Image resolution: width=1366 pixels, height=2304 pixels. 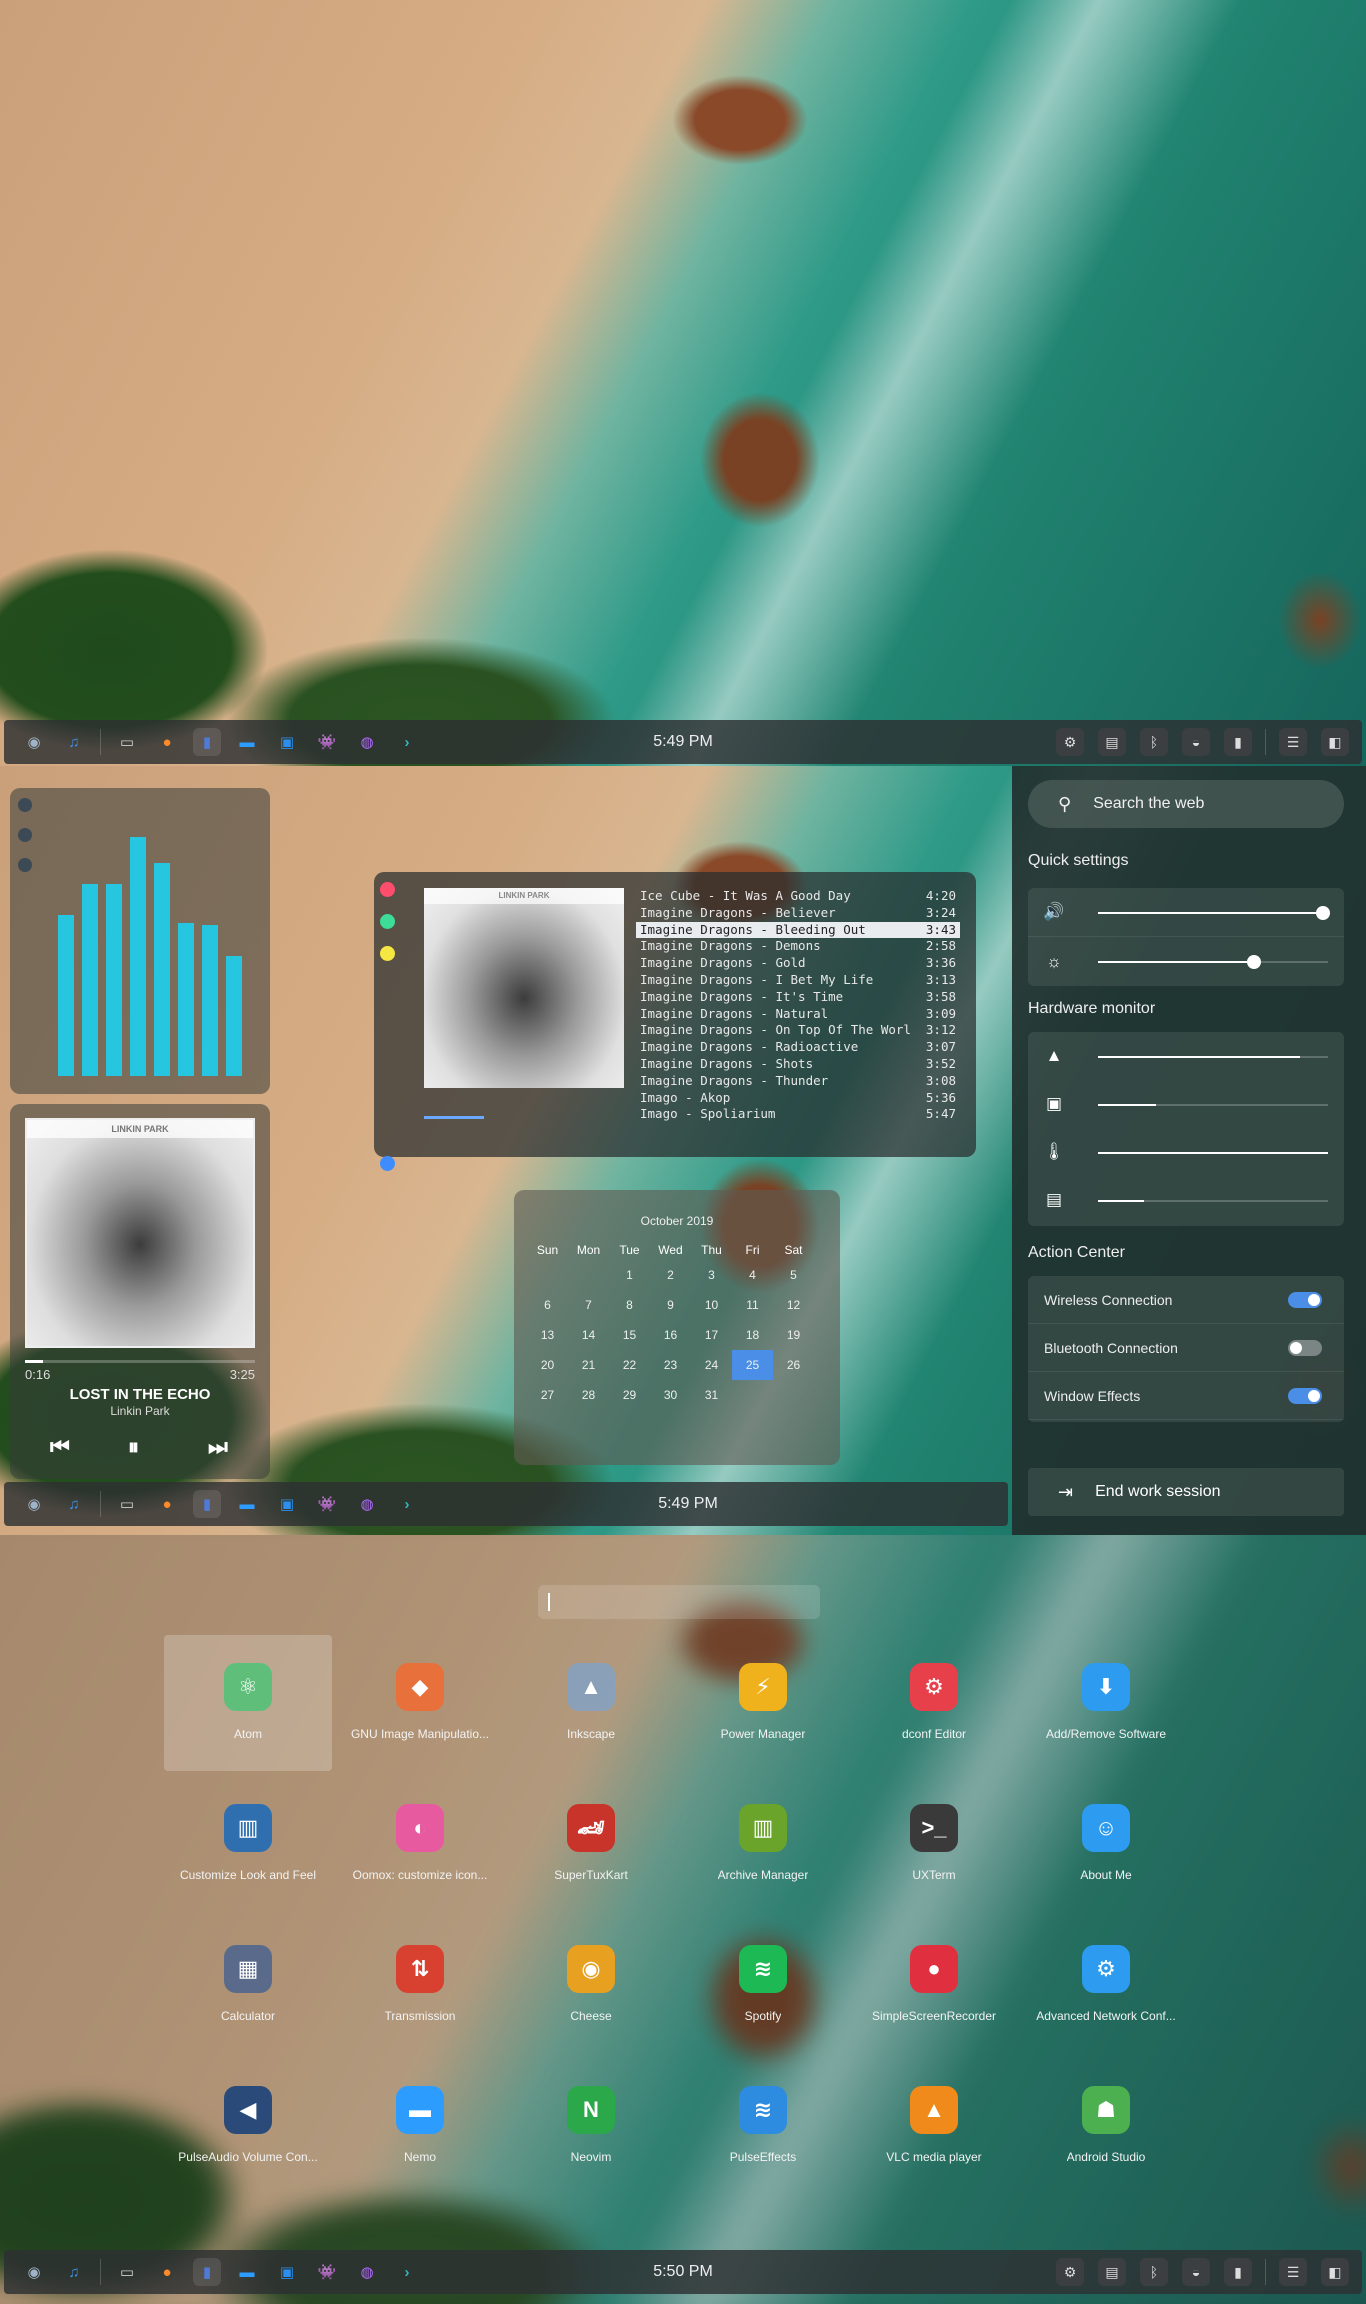 I want to click on playlist-track: Imagine Dragons - Thunder 3:08, so click(x=798, y=1081).